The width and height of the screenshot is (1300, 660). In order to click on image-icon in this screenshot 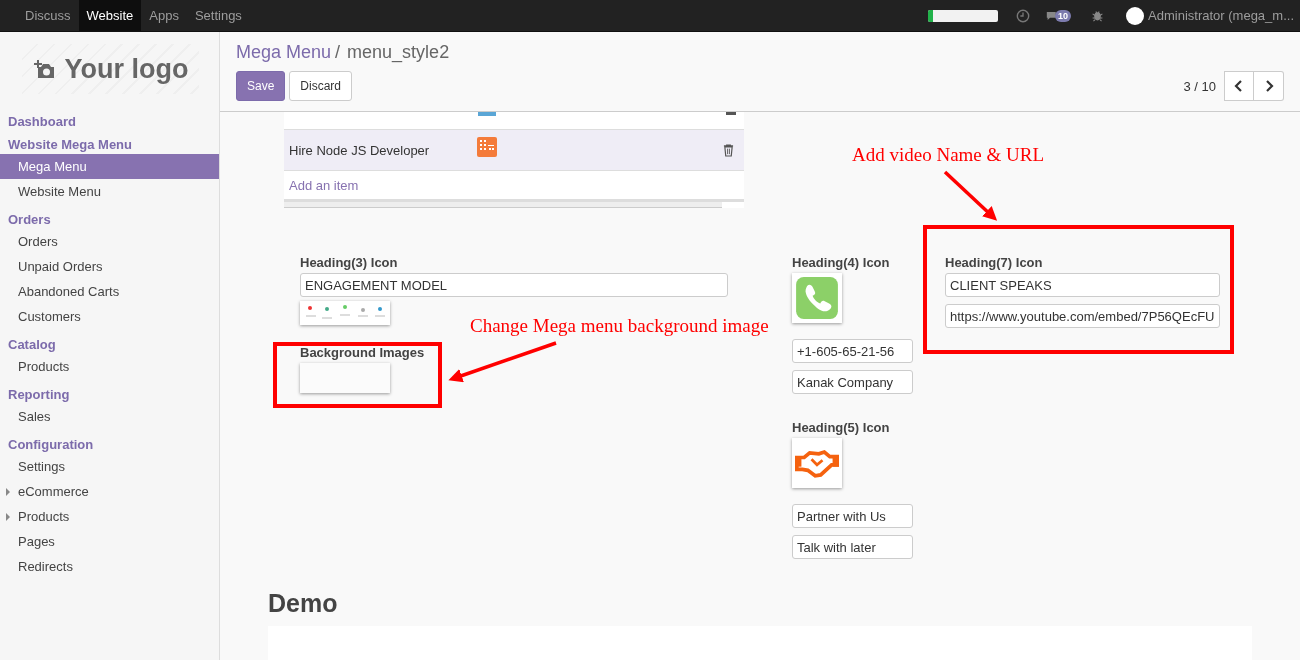, I will do `click(487, 114)`.